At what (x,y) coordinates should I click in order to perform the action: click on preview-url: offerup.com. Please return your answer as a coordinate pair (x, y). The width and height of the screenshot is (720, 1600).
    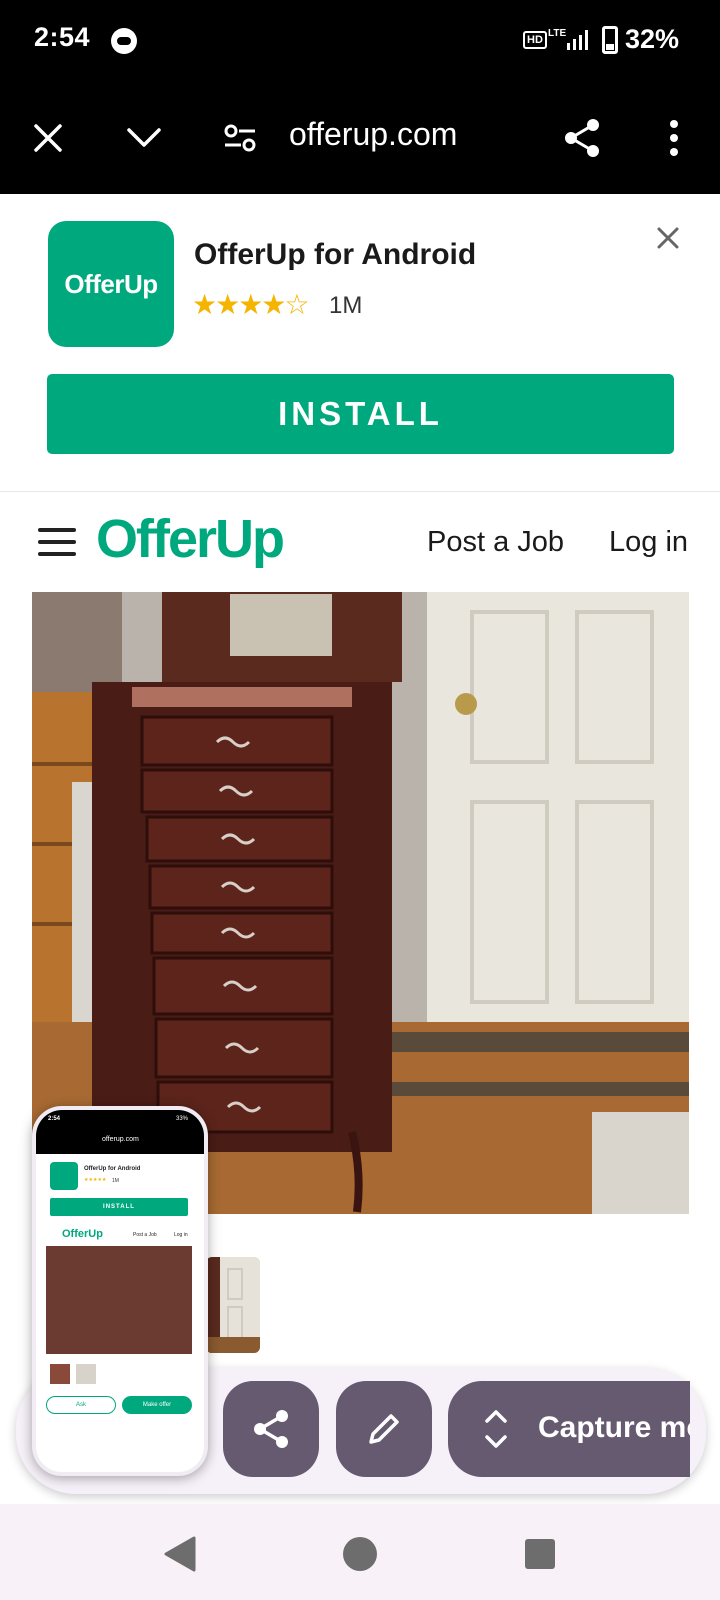
    Looking at the image, I should click on (120, 1139).